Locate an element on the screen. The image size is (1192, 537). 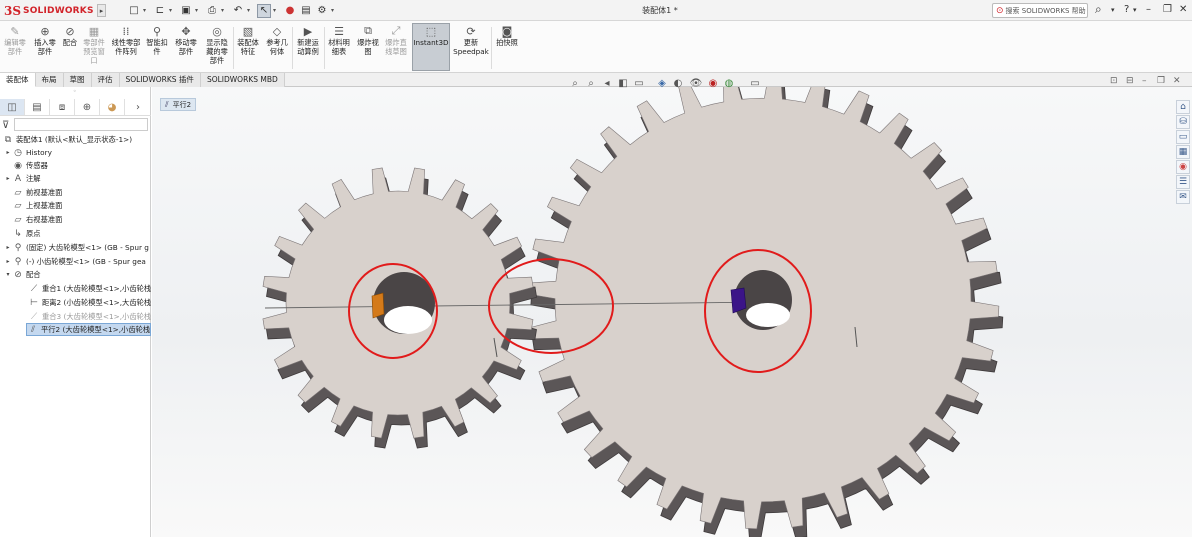
section-view-icon: ◧ is located at coordinates (623, 83).